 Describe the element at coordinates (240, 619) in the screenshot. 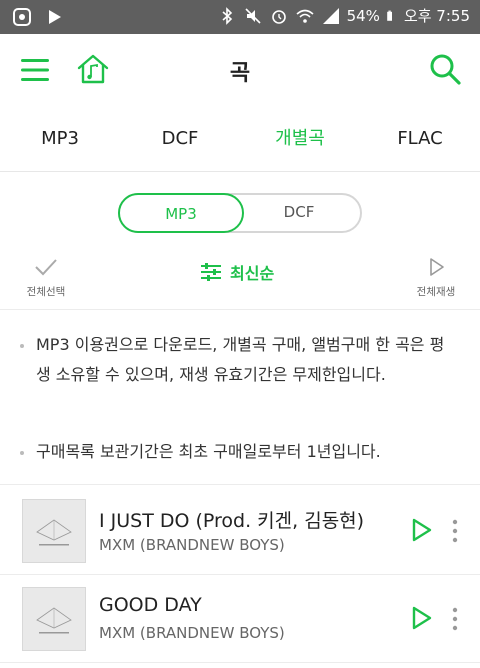

I see `track-row: GOOD DAY MXM (BRANDNEW BOYS)` at that location.